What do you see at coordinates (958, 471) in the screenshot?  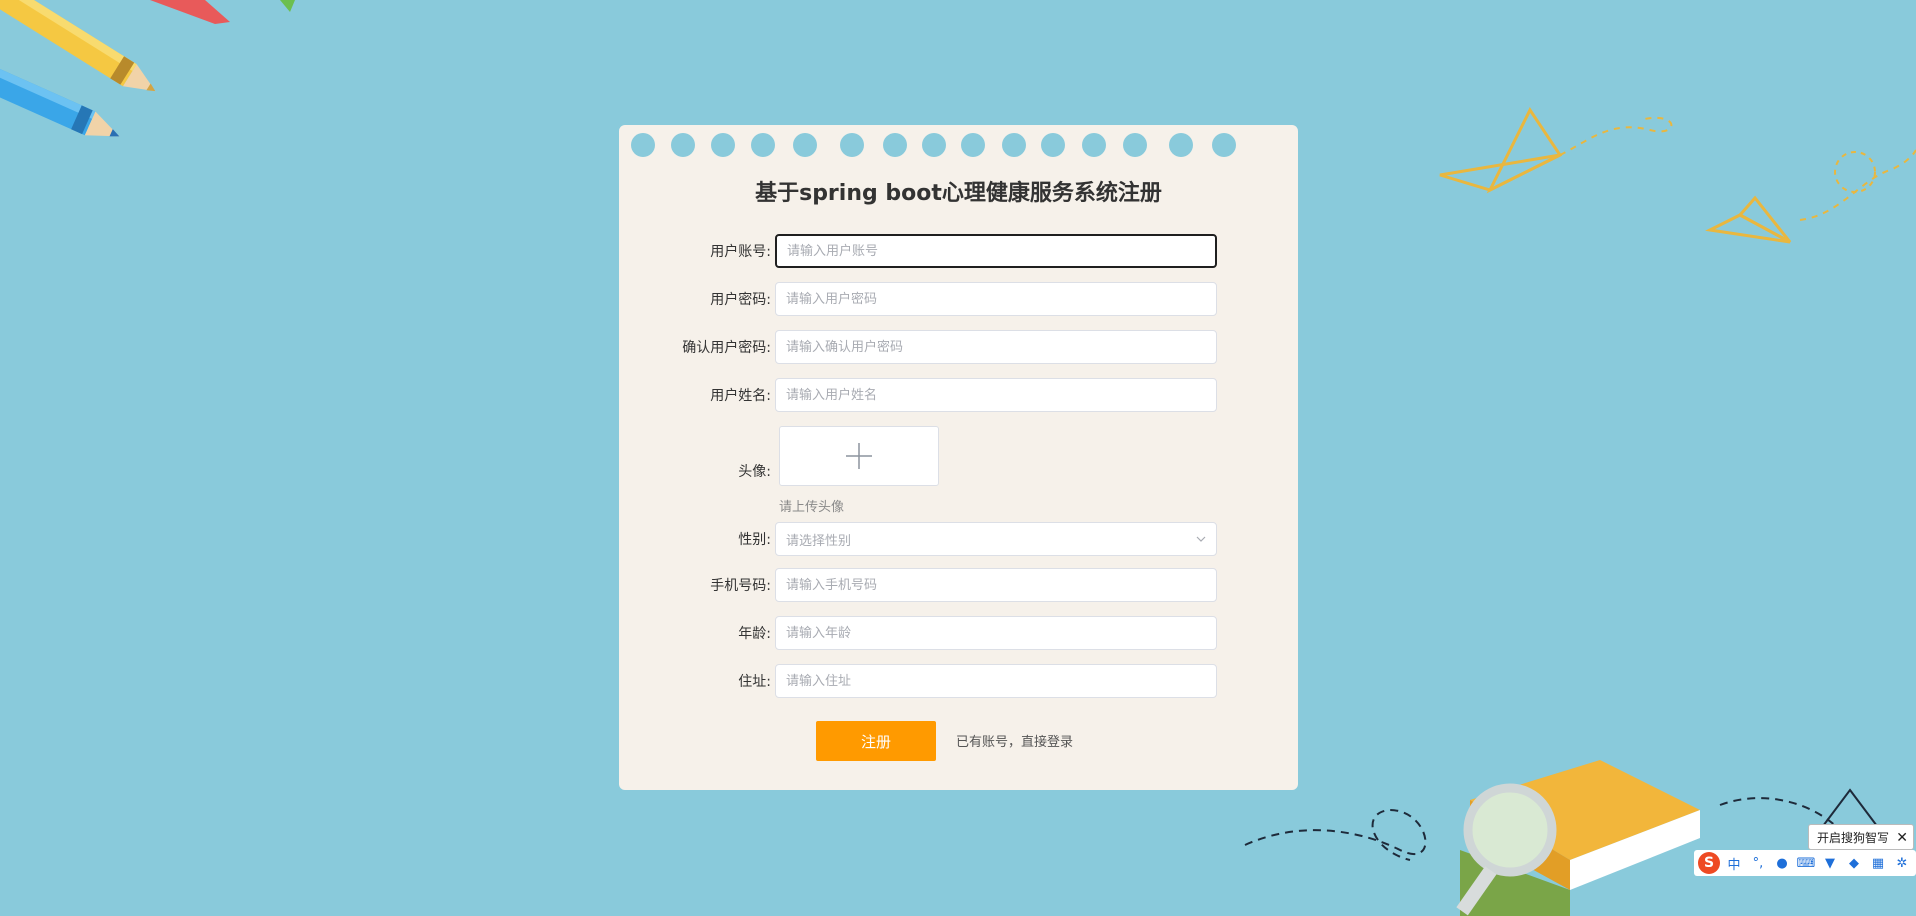 I see `avatar-row: 头像: 请上传头像` at bounding box center [958, 471].